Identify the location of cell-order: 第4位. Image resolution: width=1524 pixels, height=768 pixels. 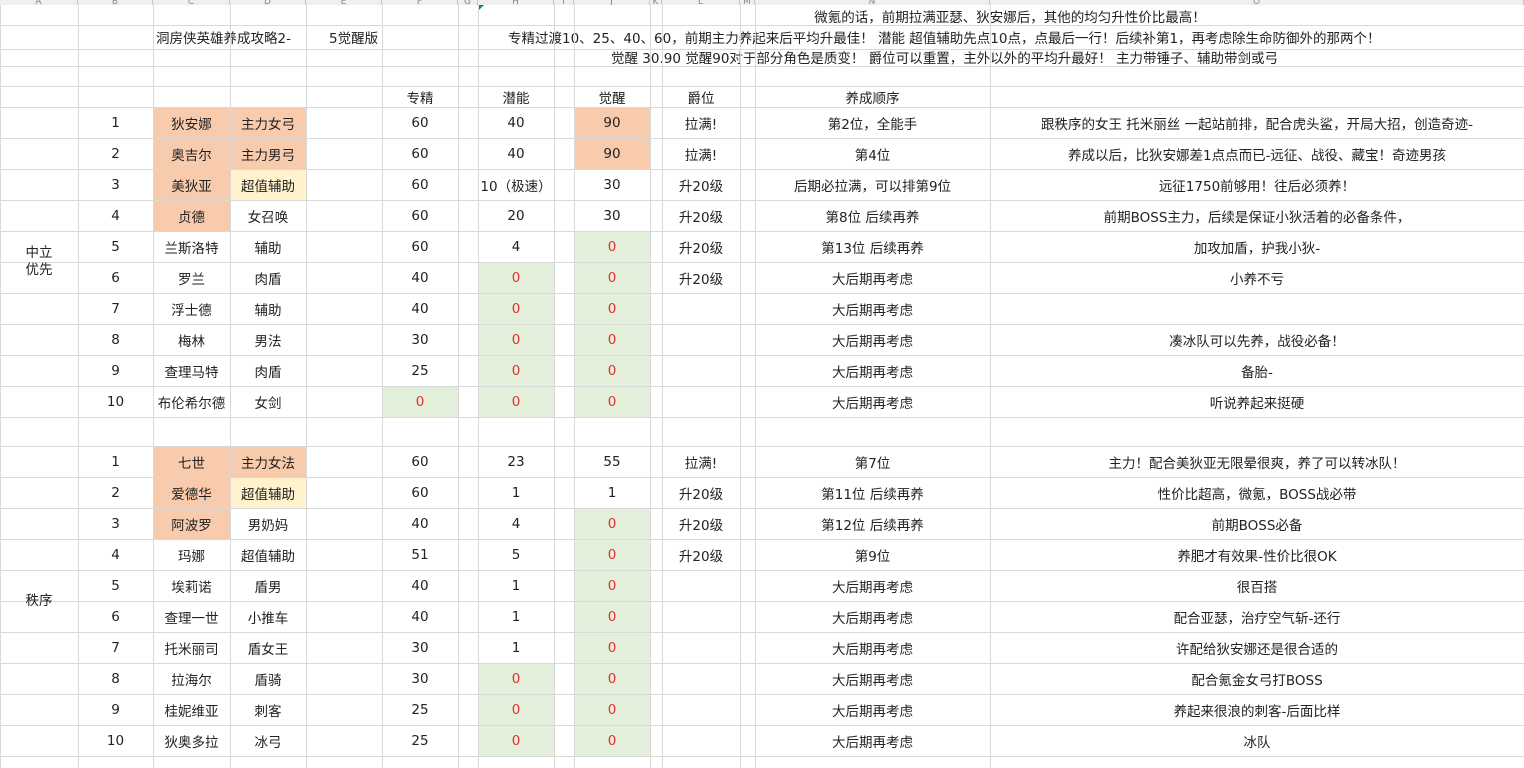
(872, 153).